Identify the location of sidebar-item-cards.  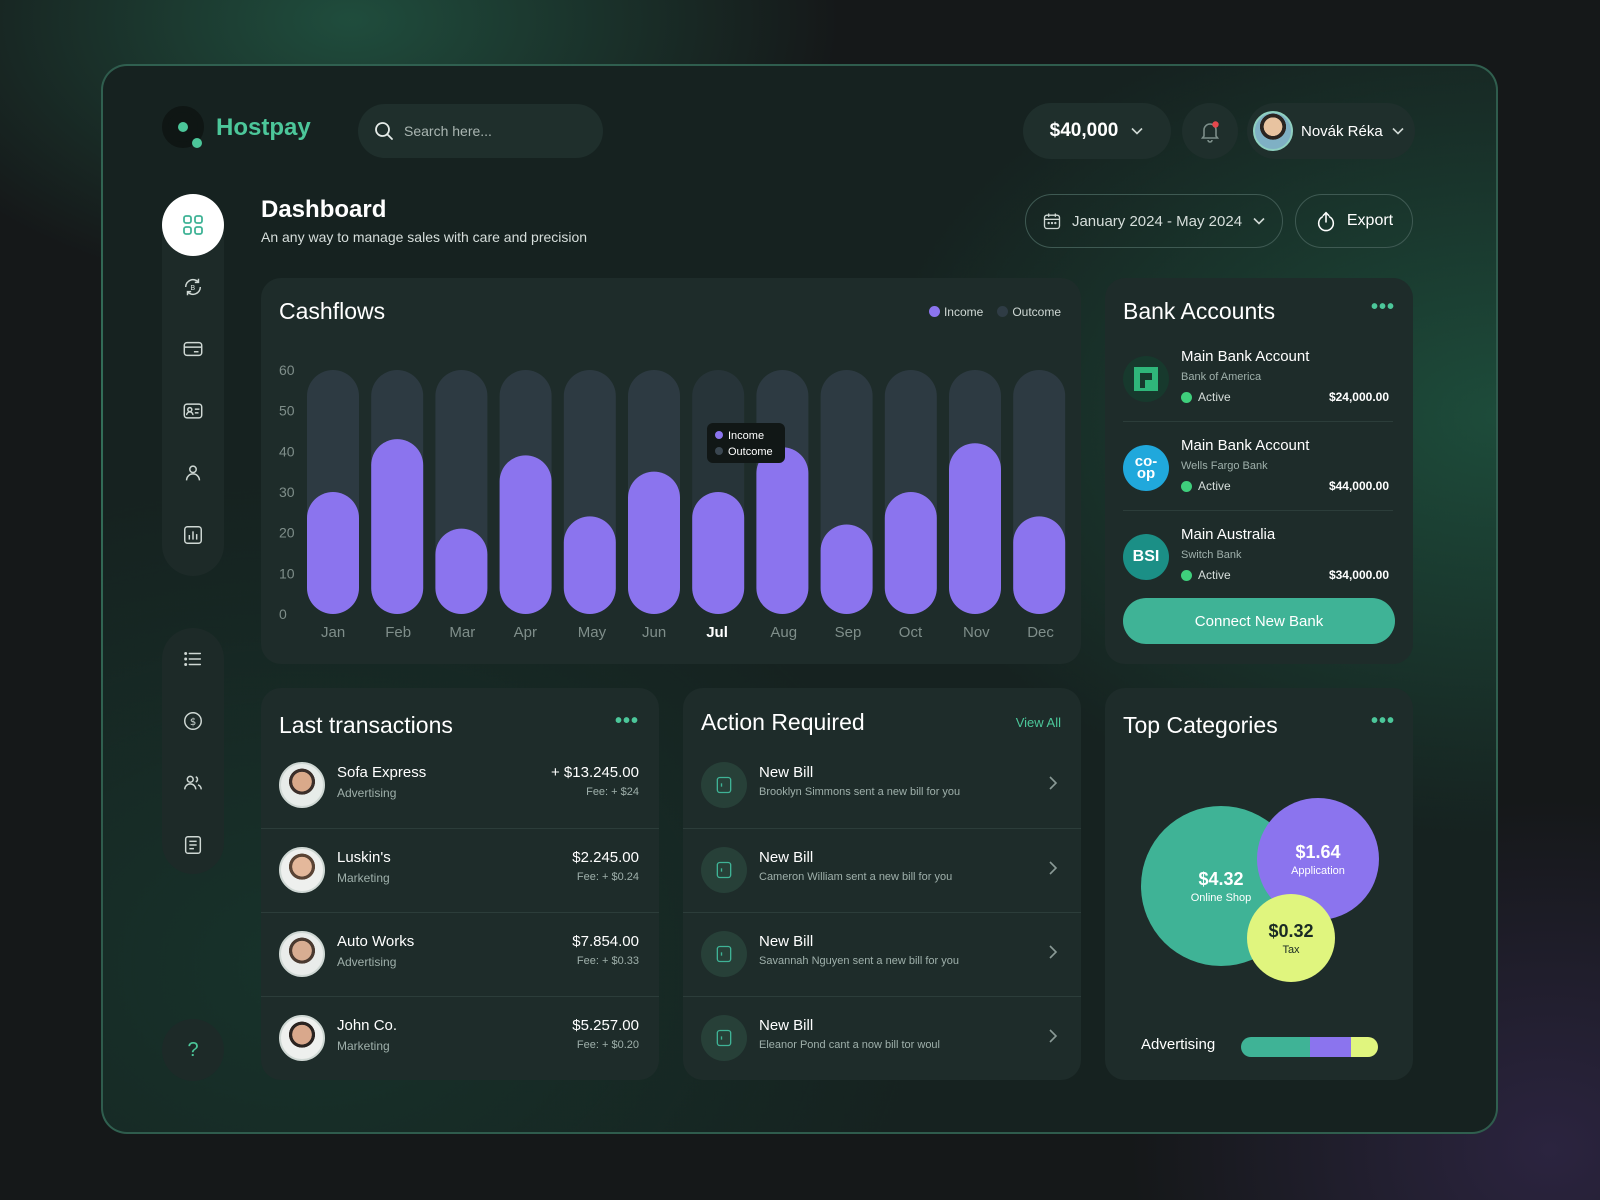
(193, 349).